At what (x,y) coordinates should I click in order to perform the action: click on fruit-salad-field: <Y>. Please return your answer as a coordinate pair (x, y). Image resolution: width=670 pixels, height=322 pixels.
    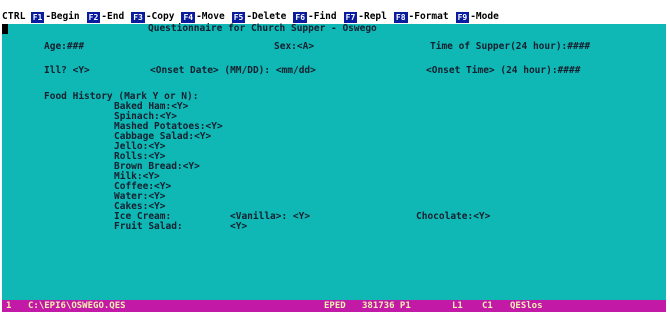
    Looking at the image, I should click on (238, 227).